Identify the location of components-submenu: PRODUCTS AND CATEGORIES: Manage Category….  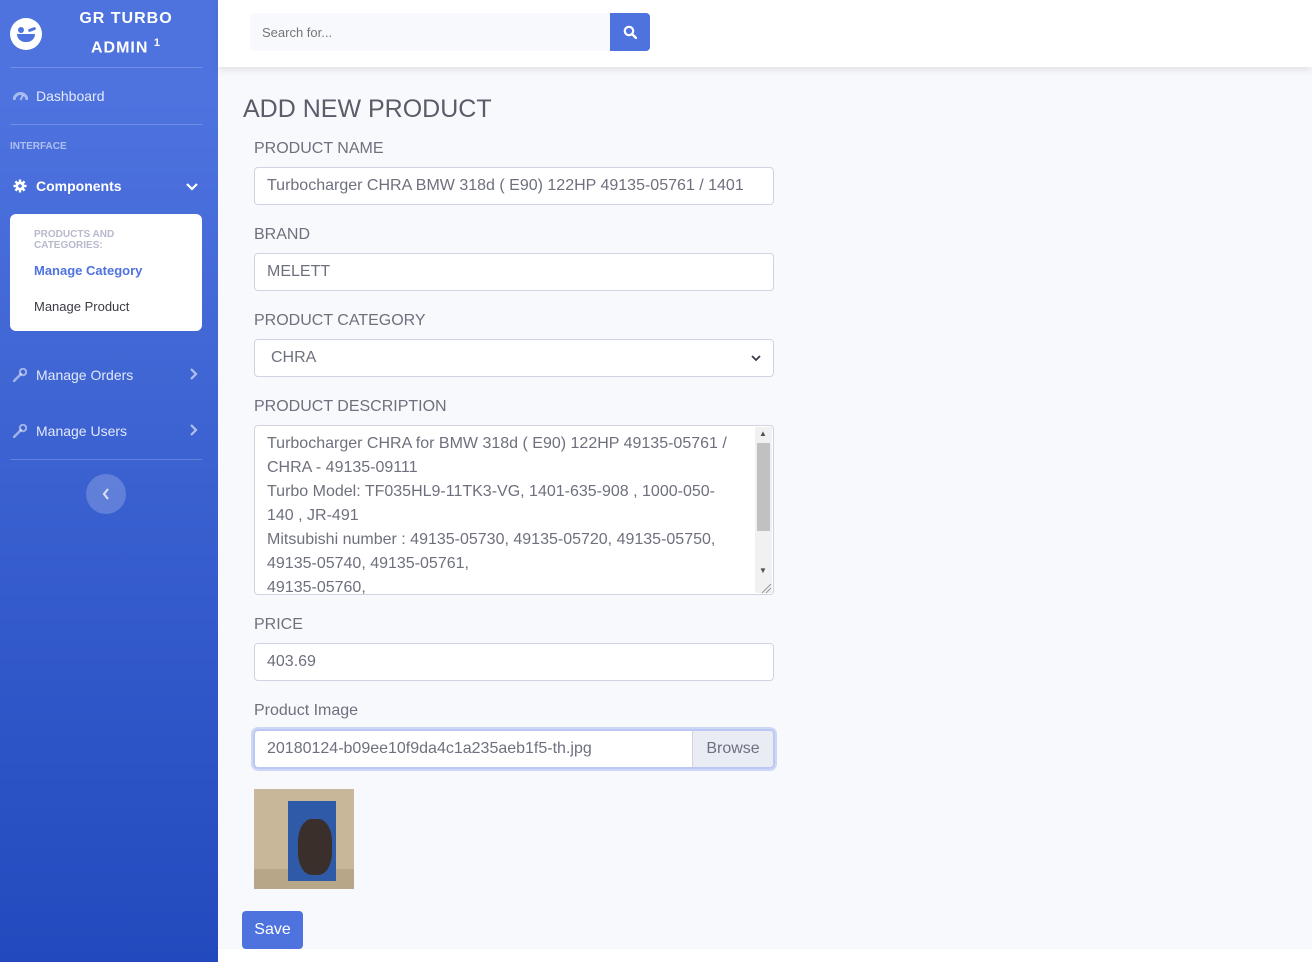
(106, 272).